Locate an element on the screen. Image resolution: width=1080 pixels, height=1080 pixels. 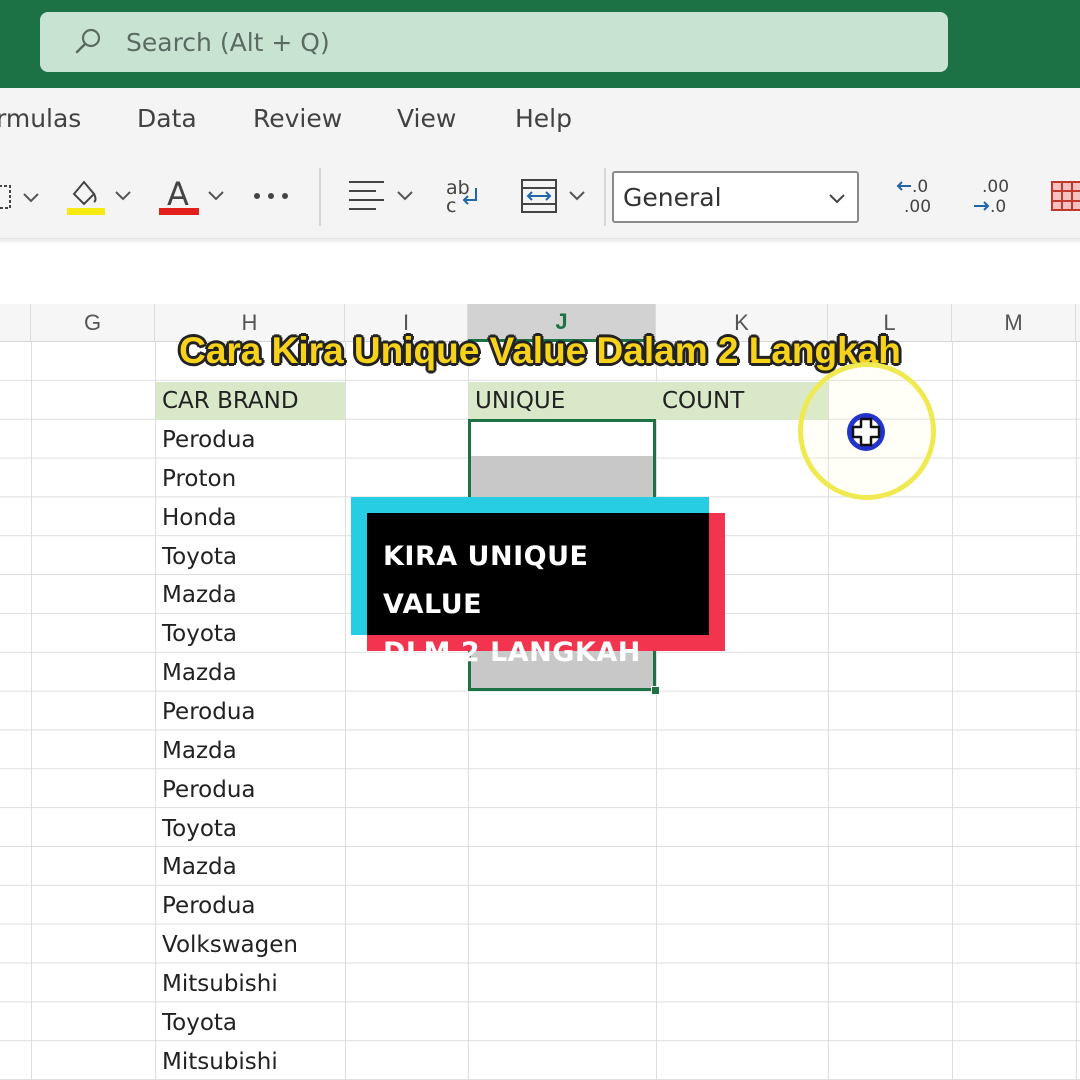
align-button is located at coordinates (382, 196).